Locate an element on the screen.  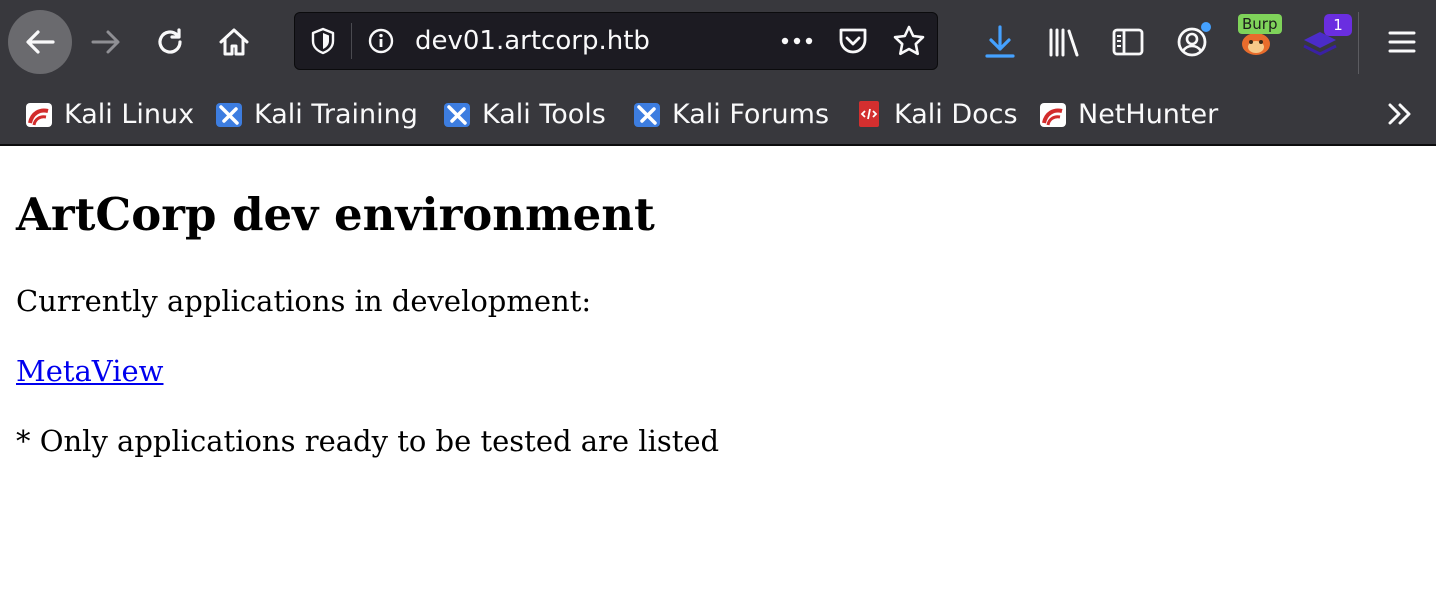
bookmark-label: Kali Docs is located at coordinates (956, 114).